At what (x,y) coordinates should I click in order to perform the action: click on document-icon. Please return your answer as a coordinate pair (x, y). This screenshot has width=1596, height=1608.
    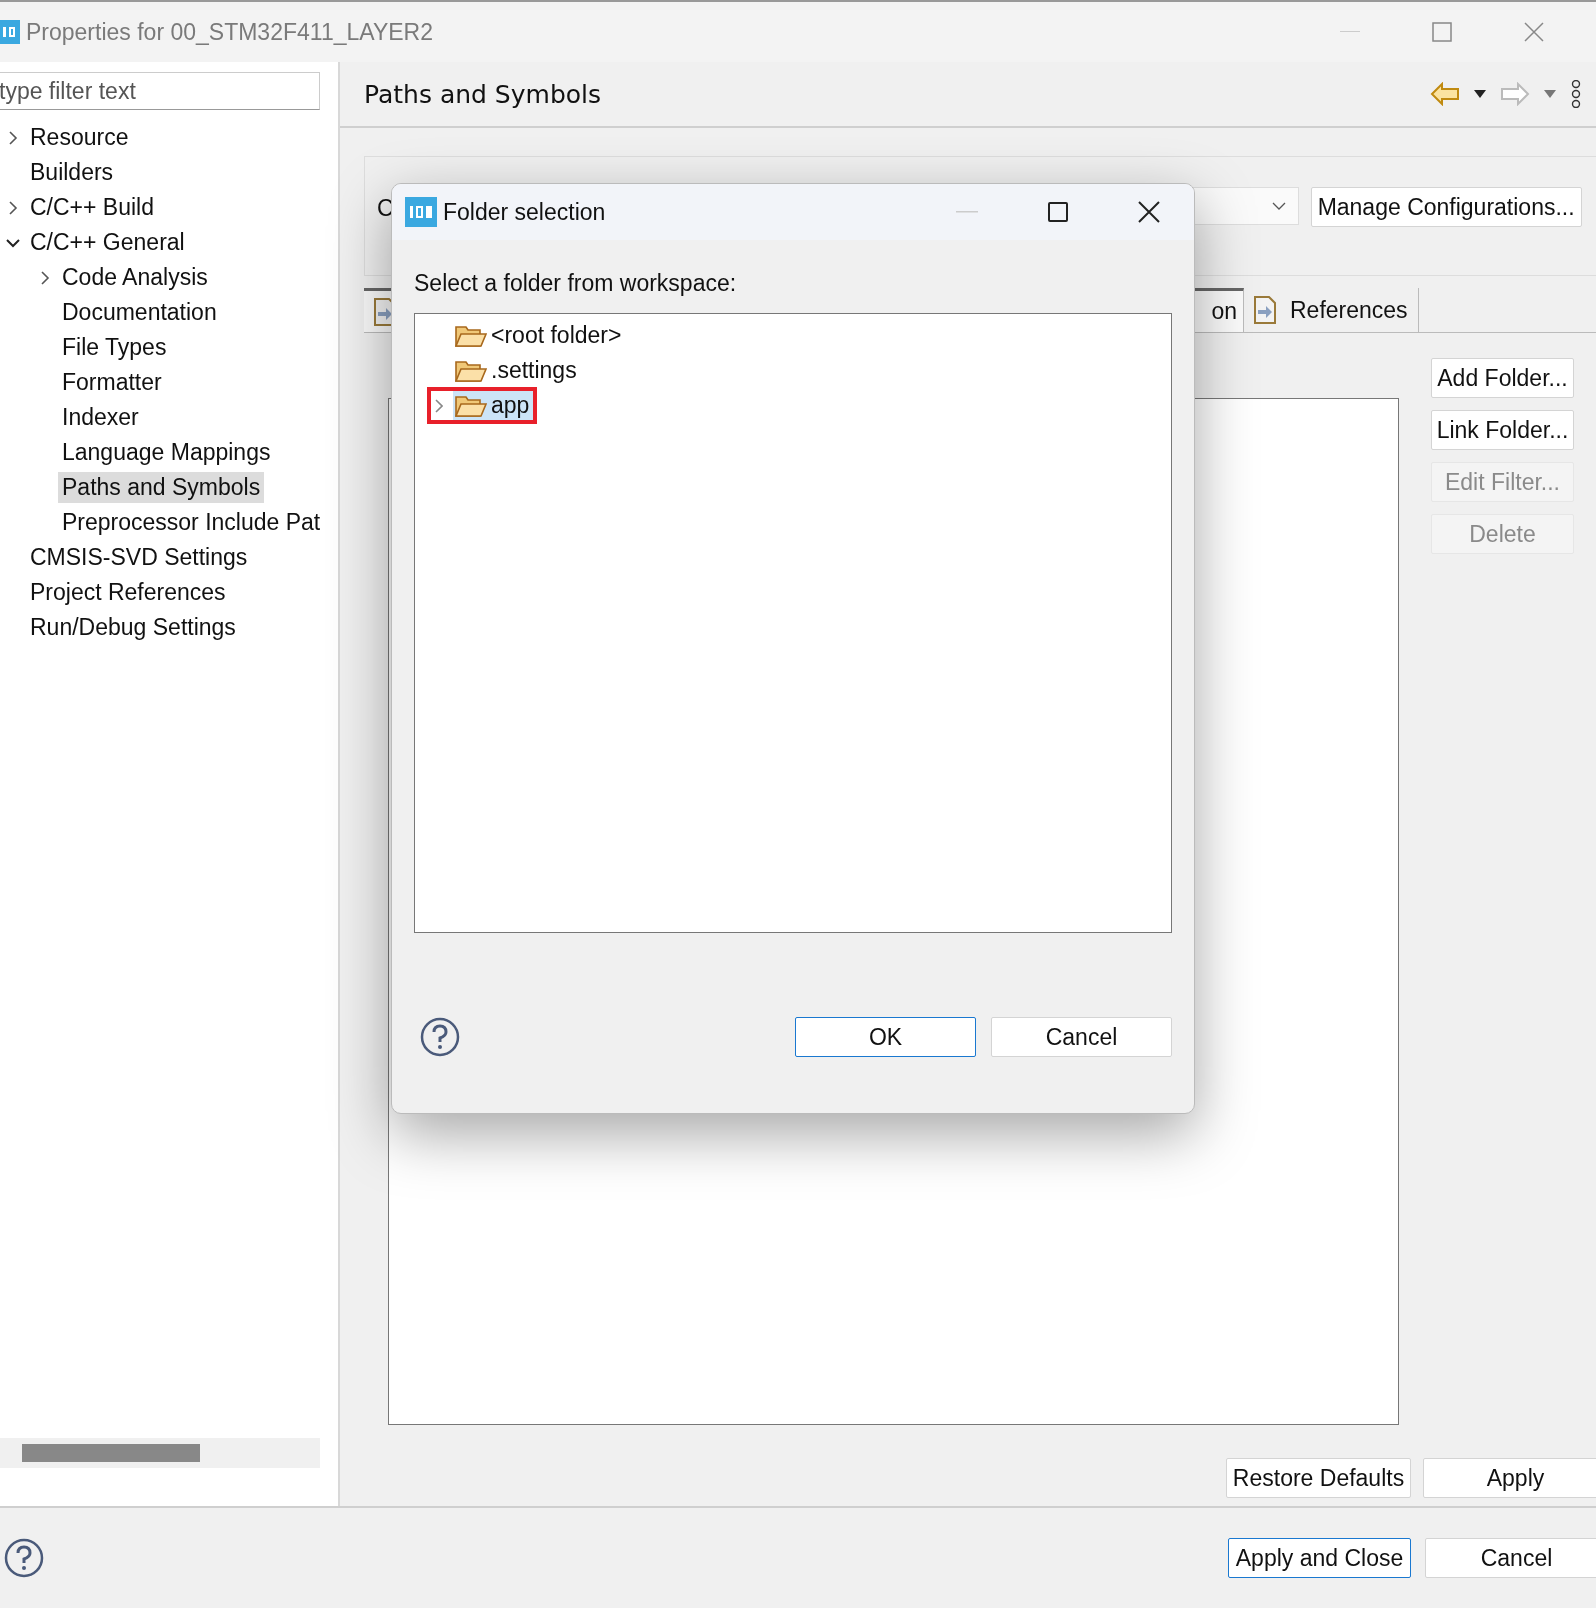
    Looking at the image, I should click on (1265, 310).